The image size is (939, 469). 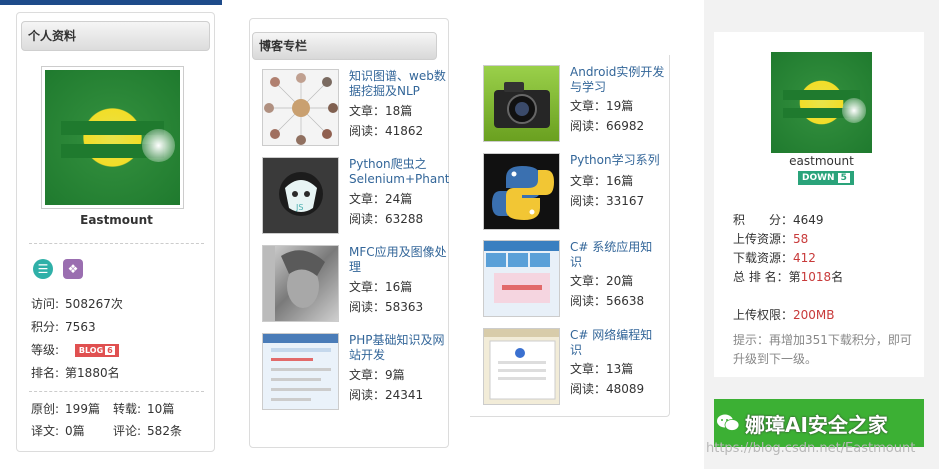 I want to click on profile-title: 个人资料, so click(x=115, y=36).